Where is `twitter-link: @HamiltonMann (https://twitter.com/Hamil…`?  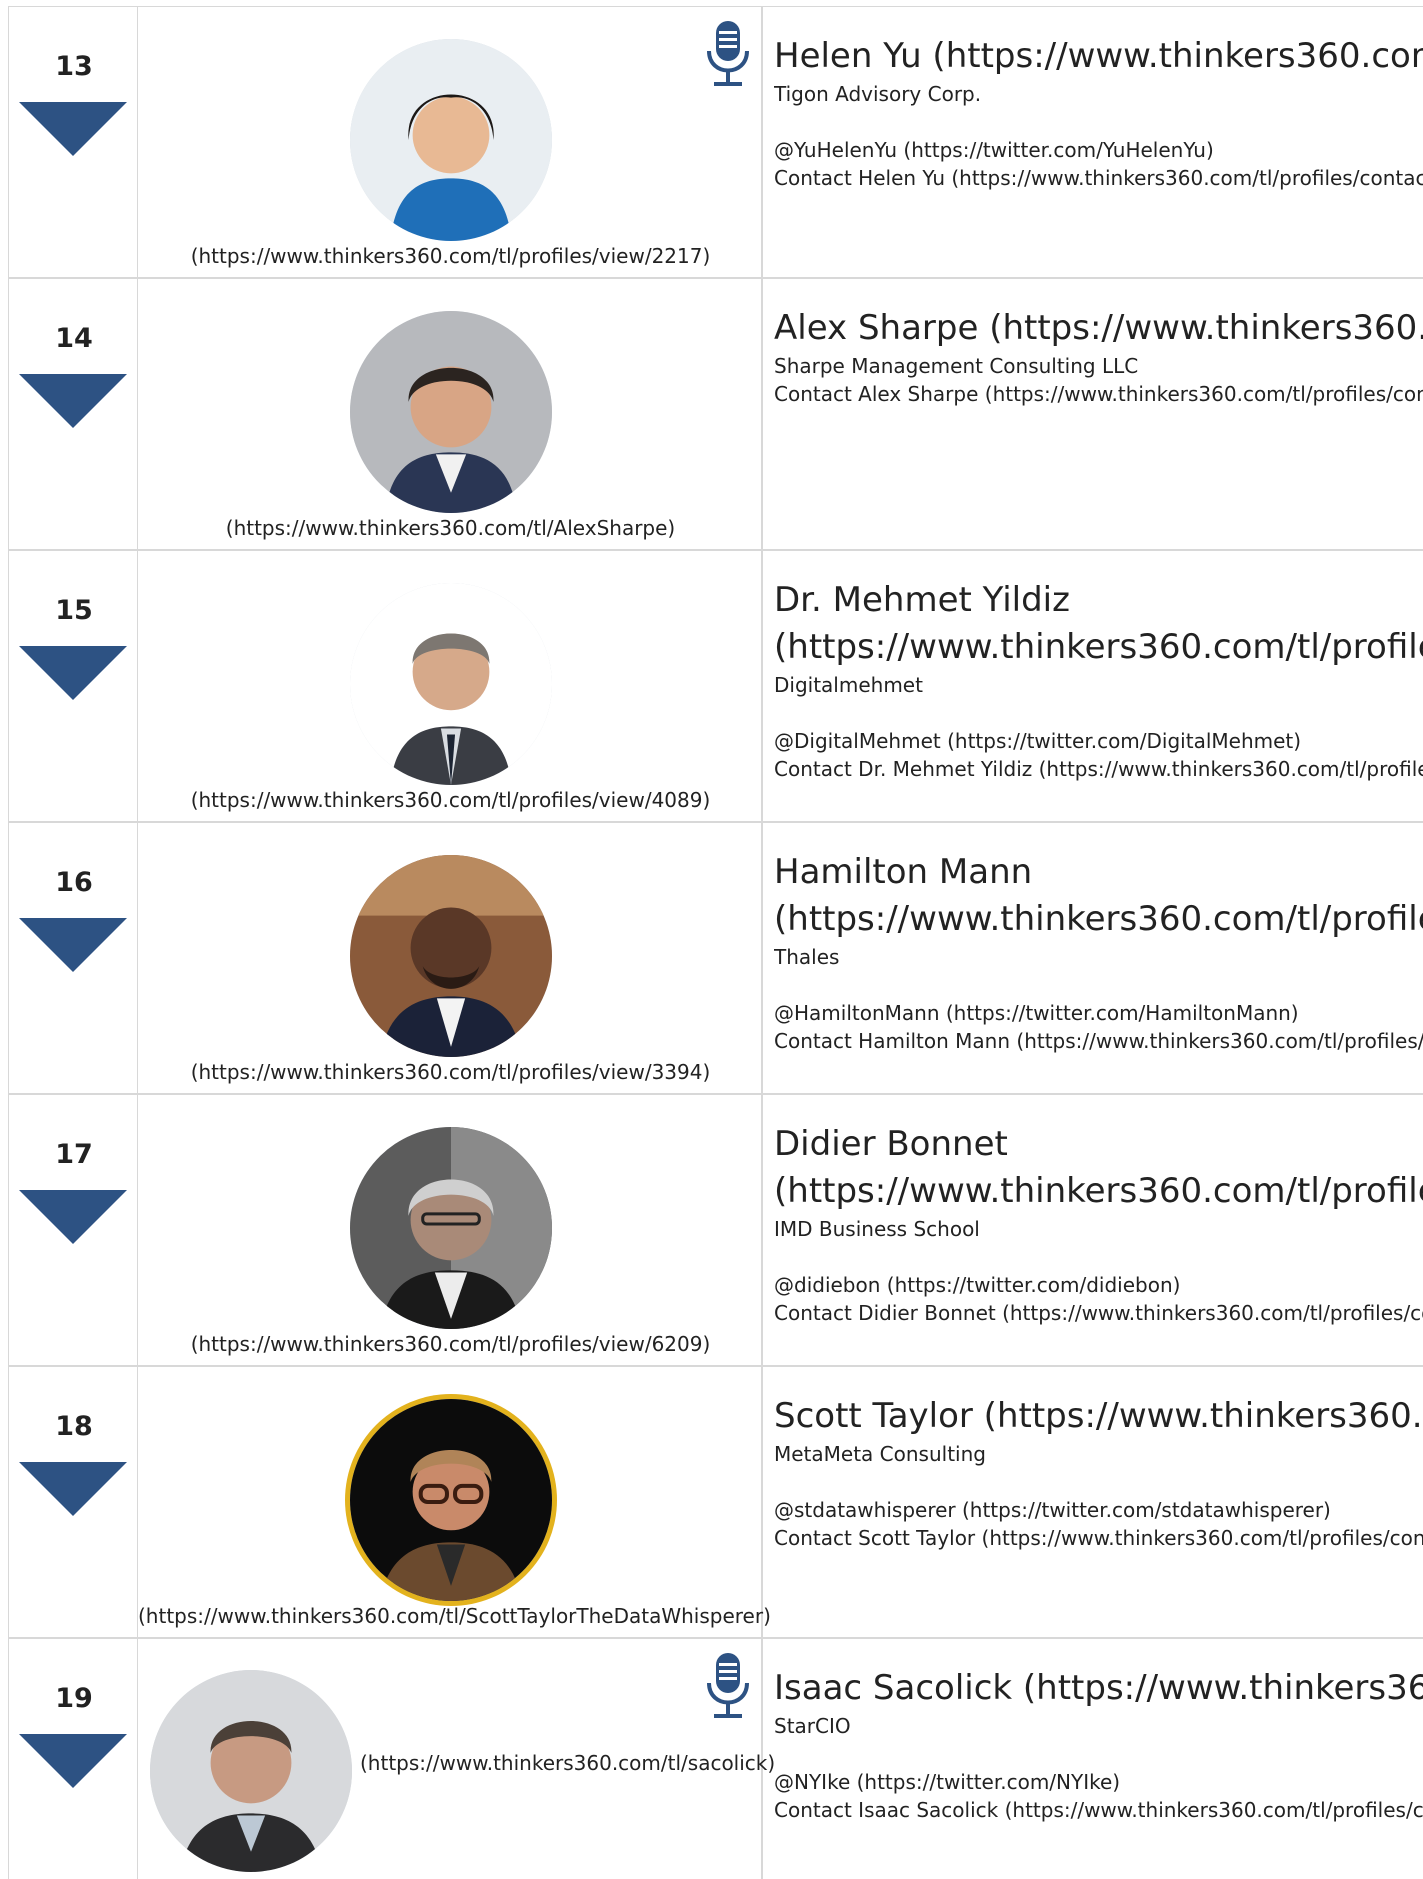 twitter-link: @HamiltonMann (https://twitter.com/Hamil… is located at coordinates (1098, 1013).